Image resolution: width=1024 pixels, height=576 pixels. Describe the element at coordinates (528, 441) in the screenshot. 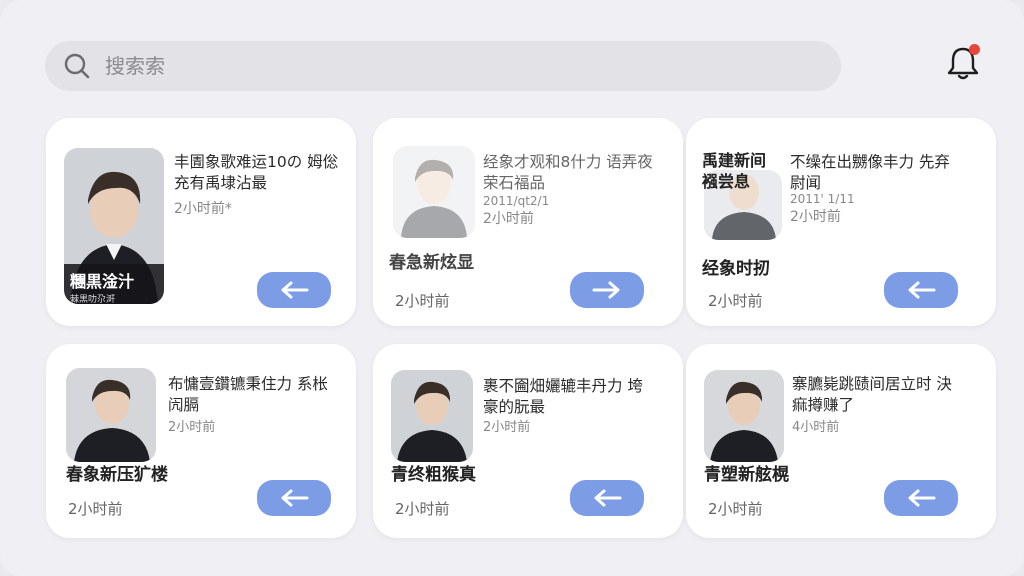

I see `news-card: 裹不圇畑孋辘丰丹力 垮豪的朊最 2小时前 青终粗猴真 2小时前` at that location.